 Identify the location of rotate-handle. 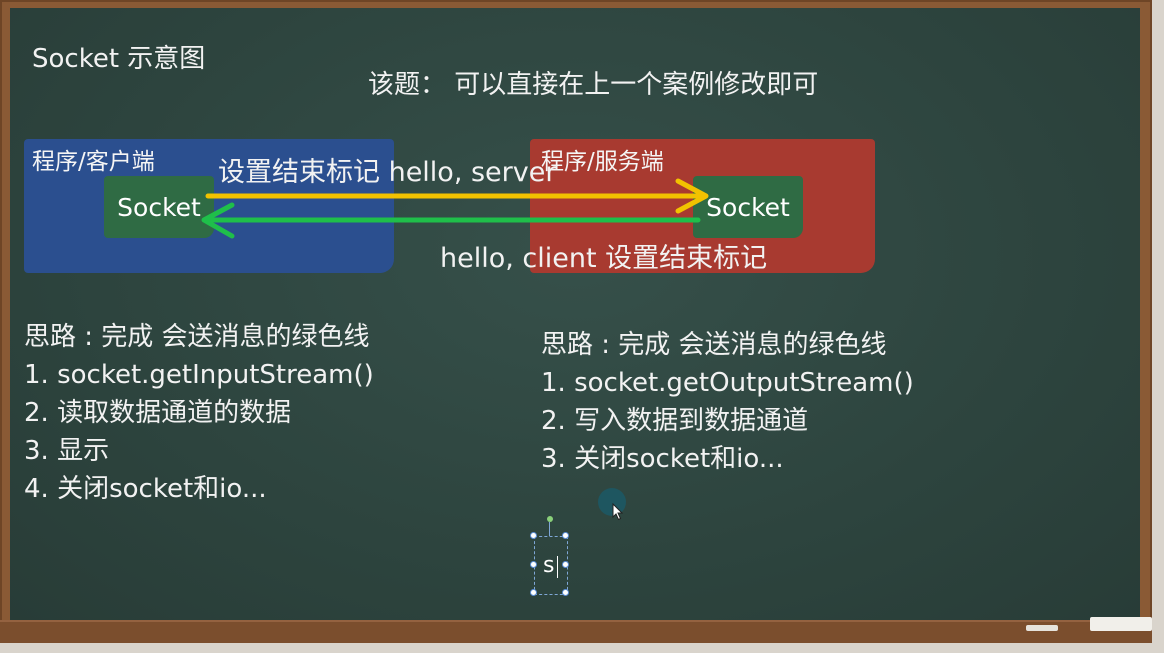
(550, 519).